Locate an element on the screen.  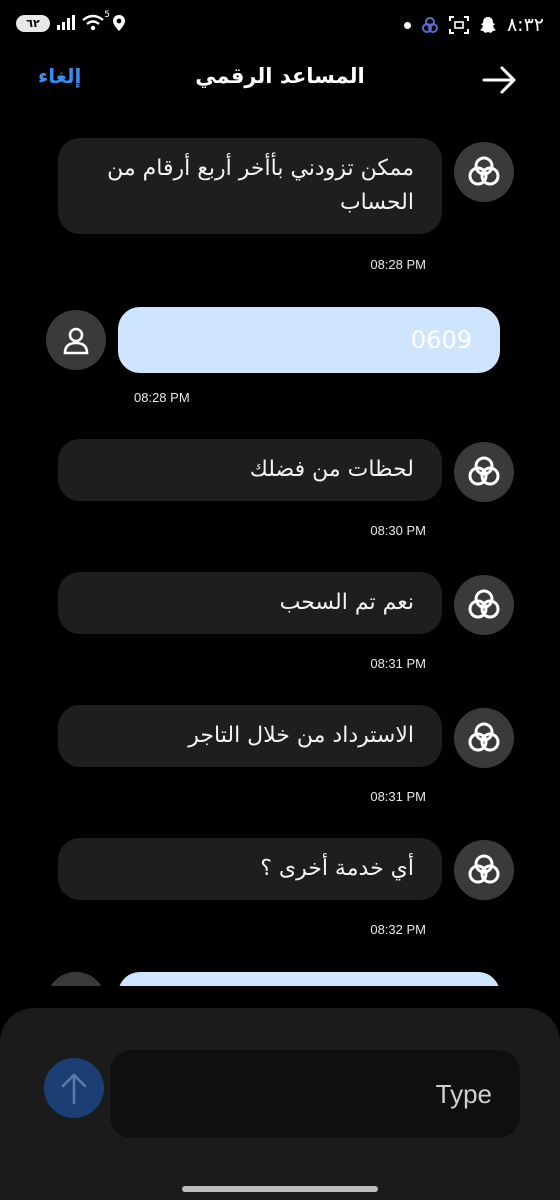
page-title: المساعد الرقمي is located at coordinates (280, 76).